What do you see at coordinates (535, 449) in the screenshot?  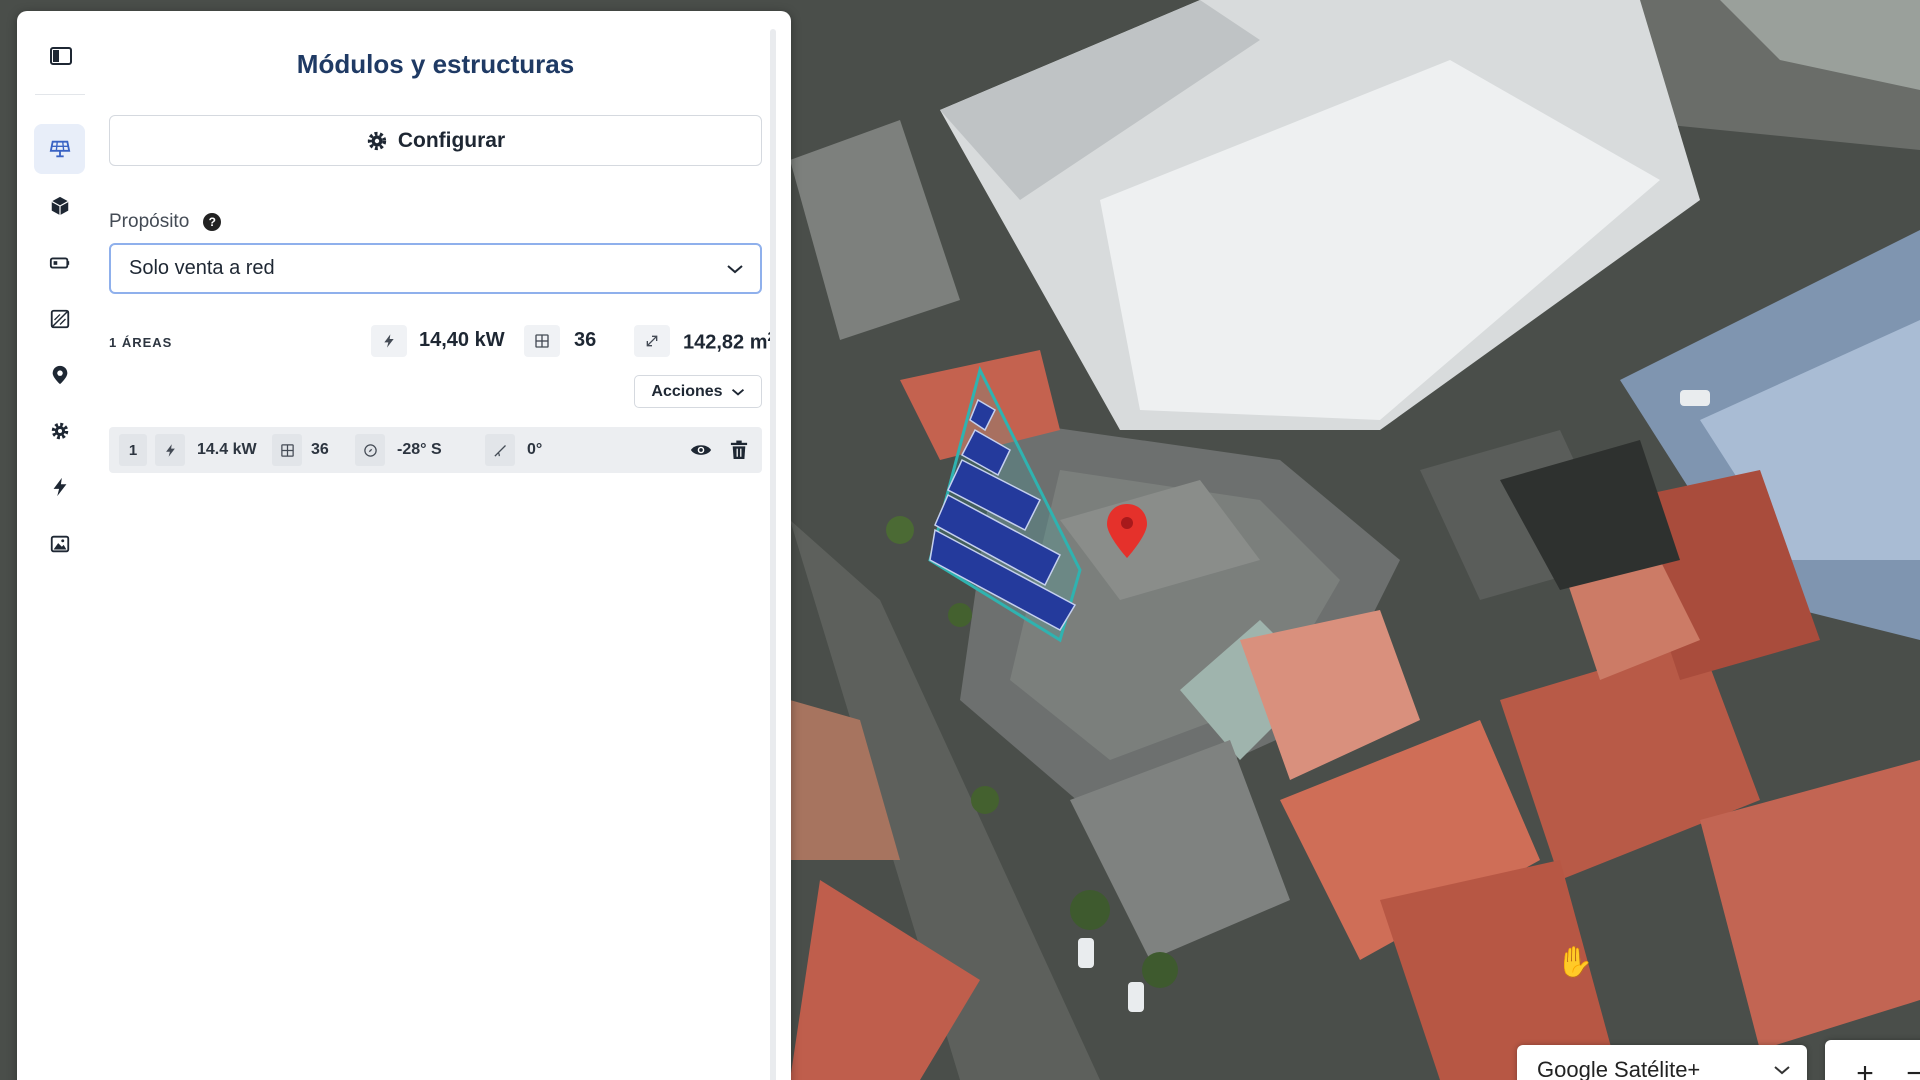 I see `area-tilt: 0°` at bounding box center [535, 449].